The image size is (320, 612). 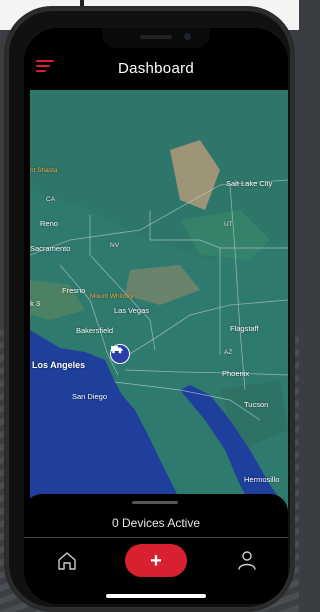 I want to click on devices-active-status: 0 Devices Active, so click(x=156, y=523).